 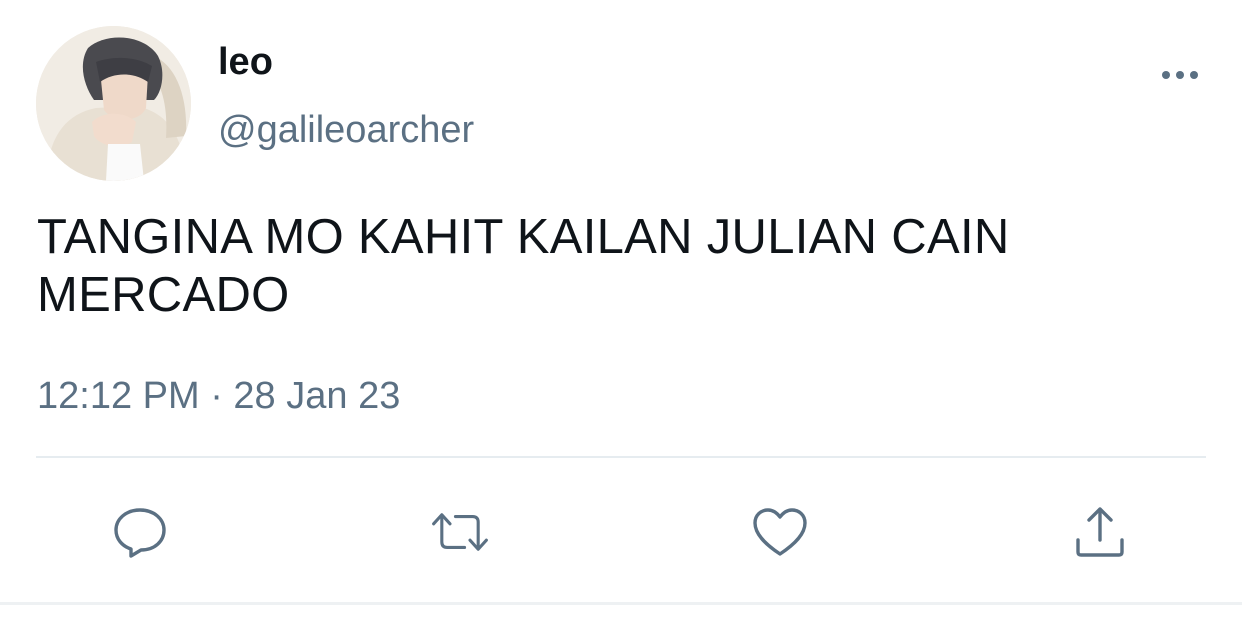 What do you see at coordinates (621, 457) in the screenshot?
I see `divider` at bounding box center [621, 457].